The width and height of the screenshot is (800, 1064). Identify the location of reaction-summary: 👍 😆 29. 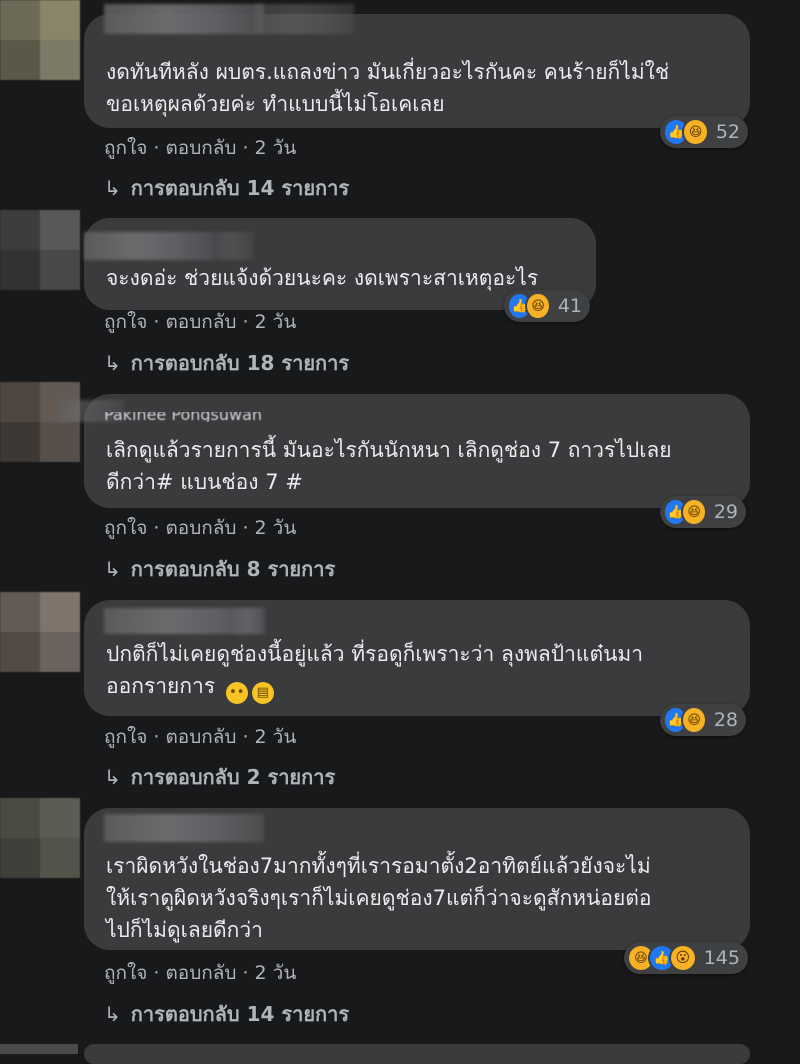
(703, 512).